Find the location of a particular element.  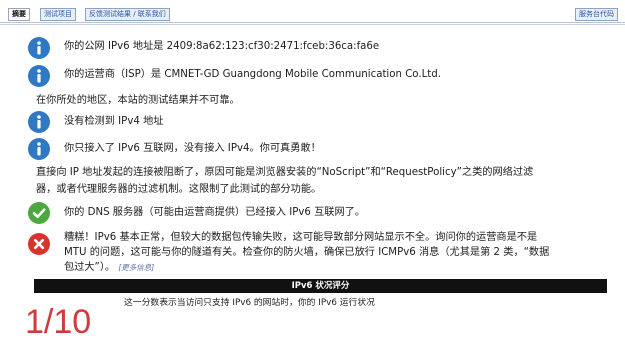

score-value: 1/10 is located at coordinates (58, 322).